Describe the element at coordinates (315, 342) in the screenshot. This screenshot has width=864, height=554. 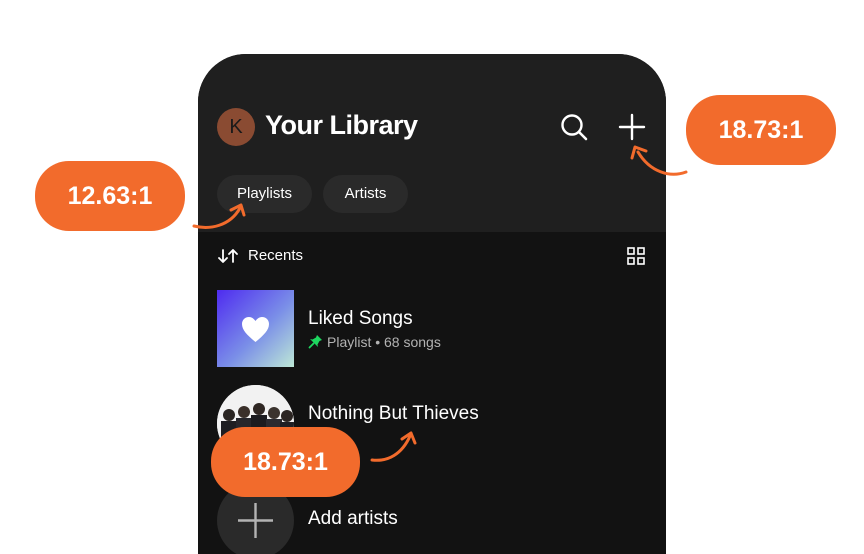
I see `pin-icon` at that location.